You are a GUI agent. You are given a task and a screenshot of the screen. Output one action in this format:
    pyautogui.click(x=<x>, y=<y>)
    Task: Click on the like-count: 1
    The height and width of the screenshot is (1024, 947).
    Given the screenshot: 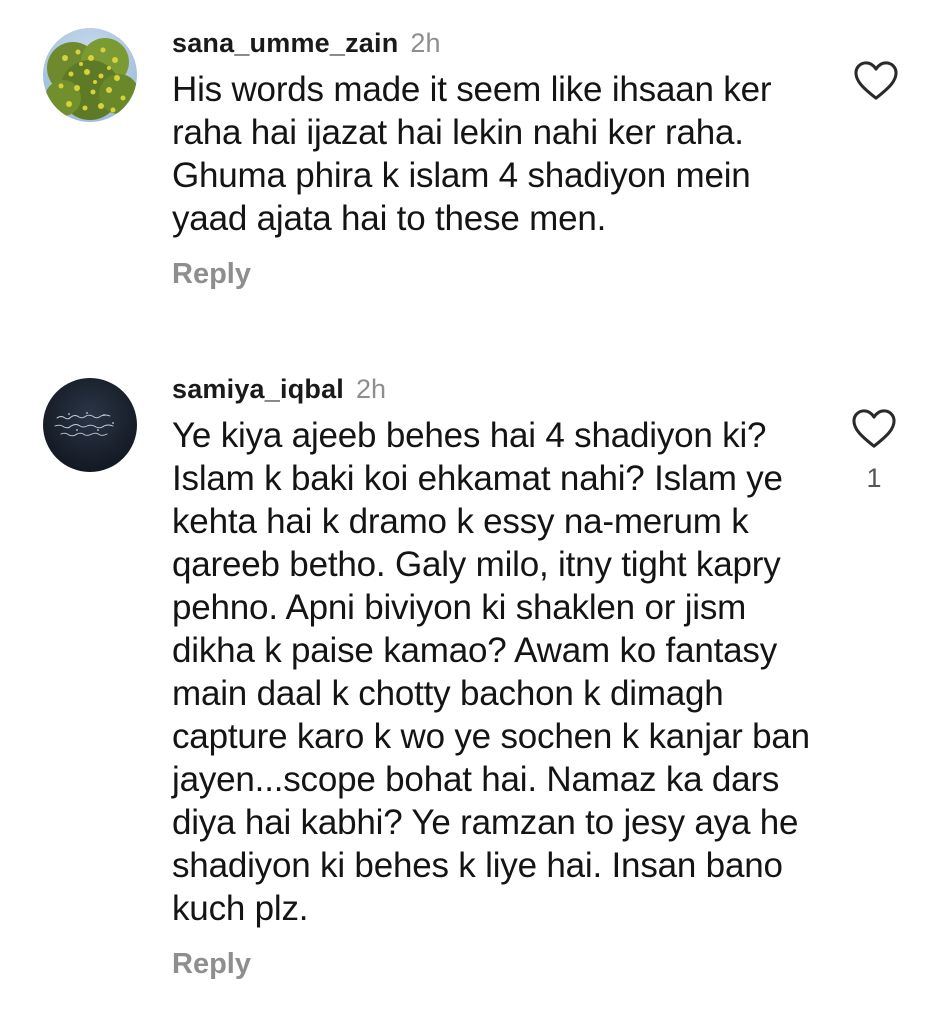 What is the action you would take?
    pyautogui.click(x=874, y=478)
    